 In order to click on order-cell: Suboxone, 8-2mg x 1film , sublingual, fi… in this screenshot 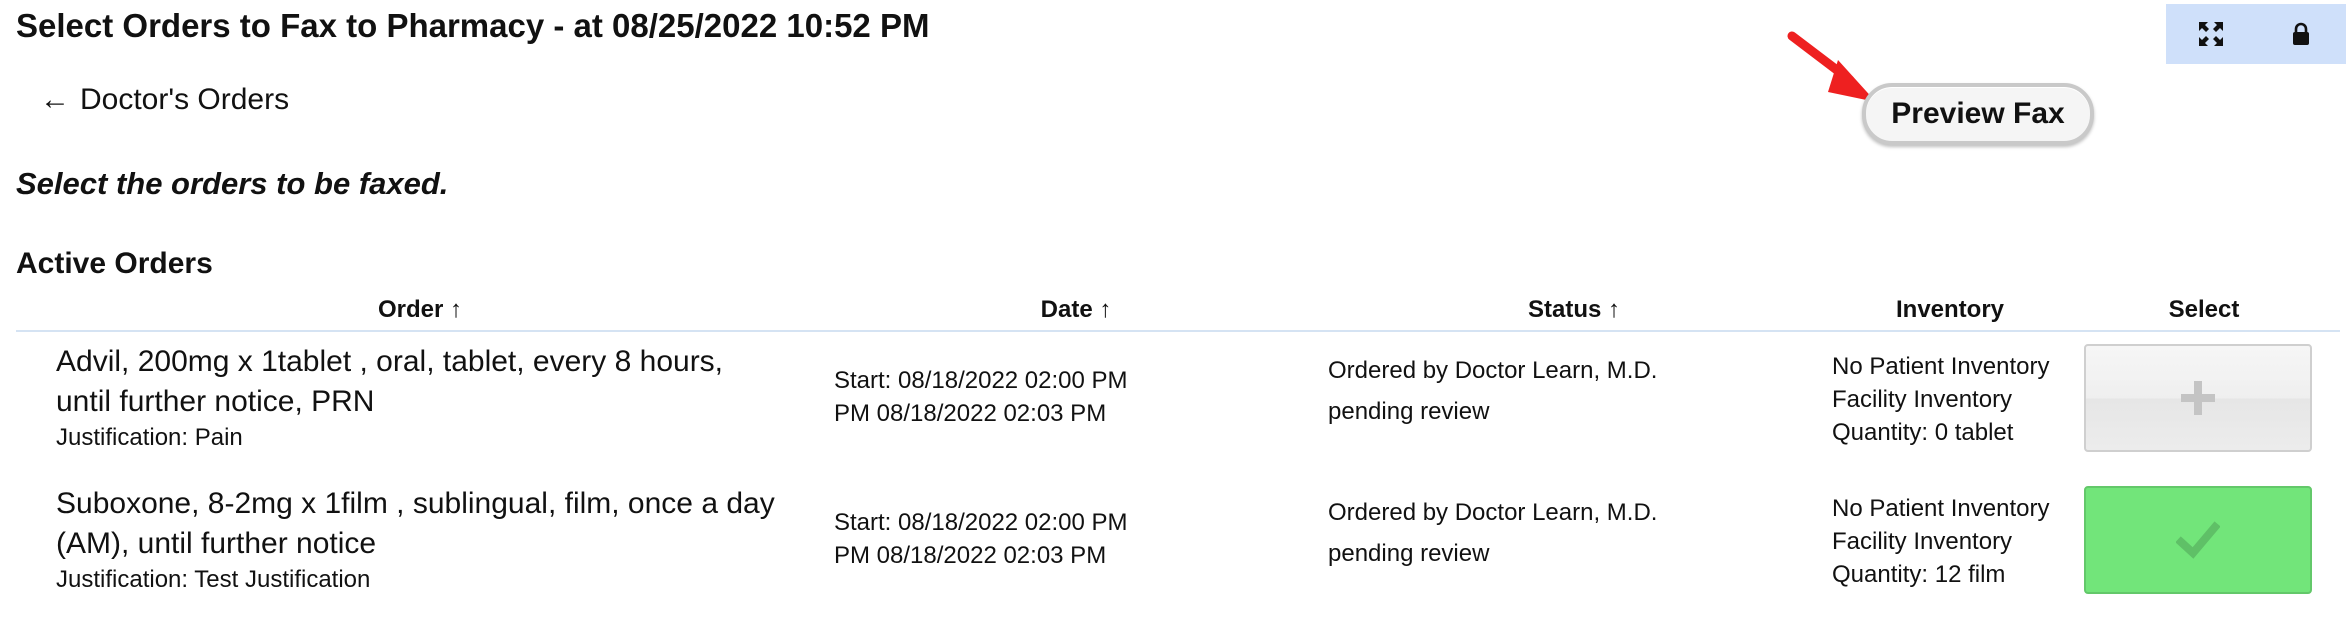, I will do `click(446, 540)`.